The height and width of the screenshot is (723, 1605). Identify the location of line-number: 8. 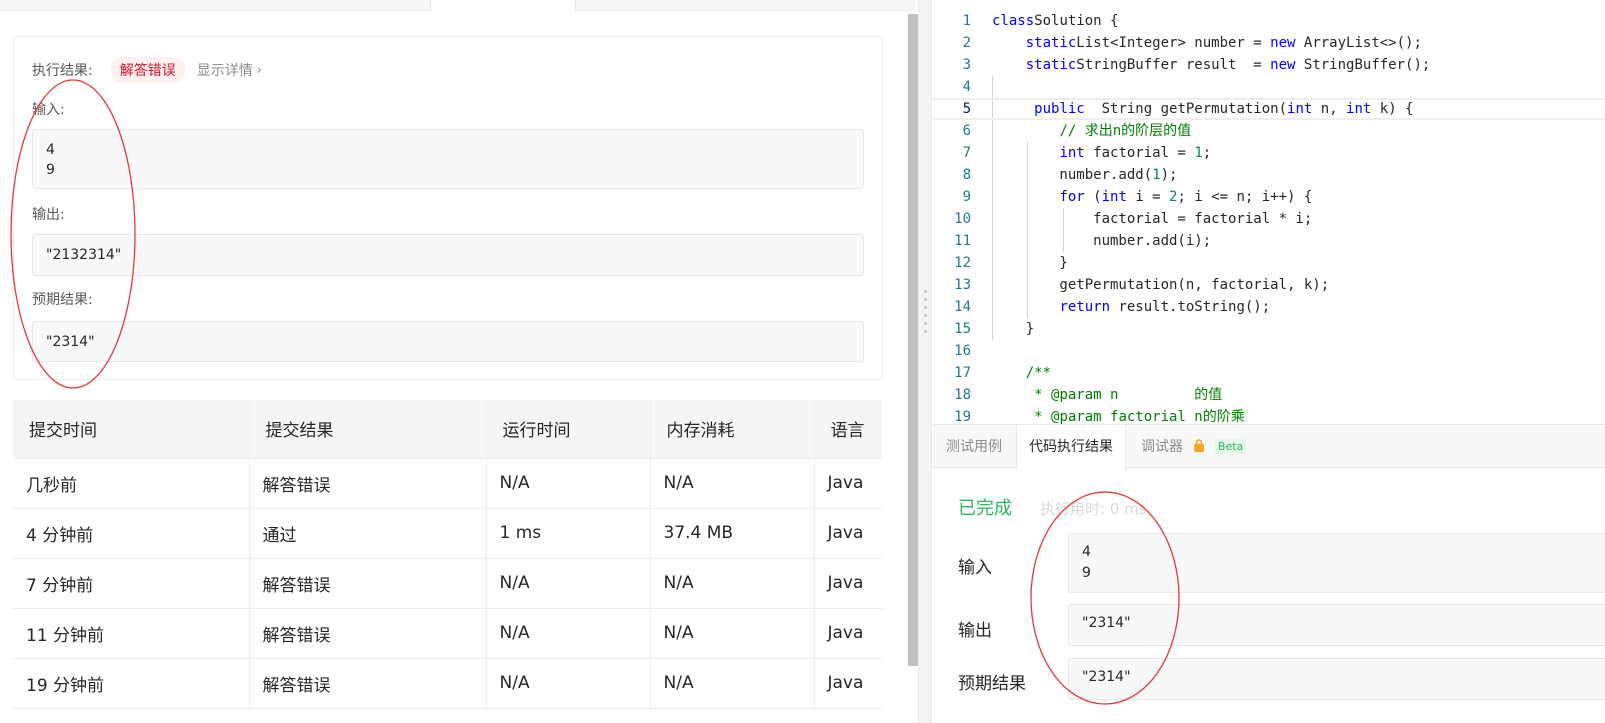
(966, 175).